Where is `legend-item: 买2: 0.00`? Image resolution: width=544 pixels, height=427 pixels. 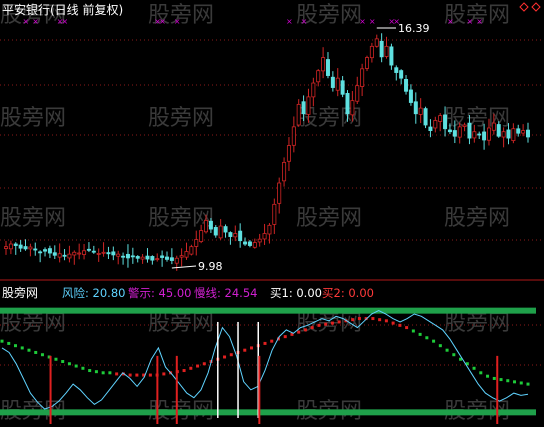
legend-item: 买2: 0.00 is located at coordinates (348, 293).